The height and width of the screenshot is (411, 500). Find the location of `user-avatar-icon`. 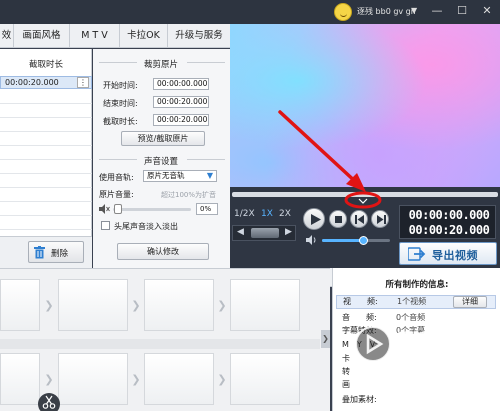

user-avatar-icon is located at coordinates (343, 12).